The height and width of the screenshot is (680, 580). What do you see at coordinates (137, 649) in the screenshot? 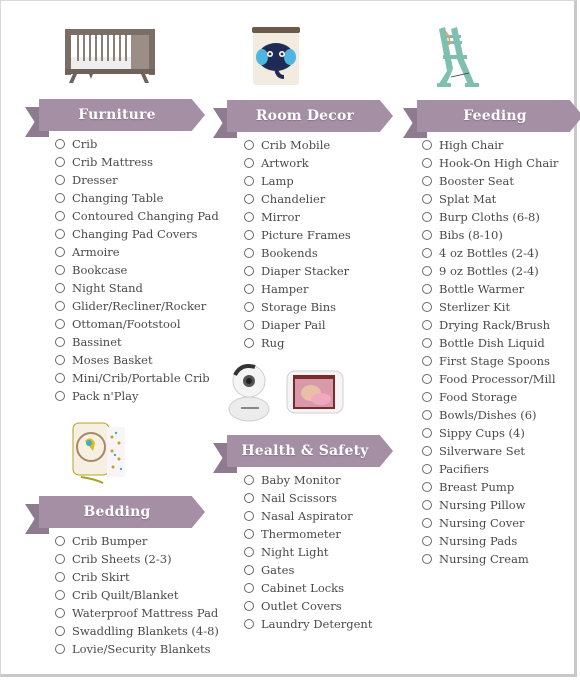
I see `checklist-item: Lovie/Security Blankets` at bounding box center [137, 649].